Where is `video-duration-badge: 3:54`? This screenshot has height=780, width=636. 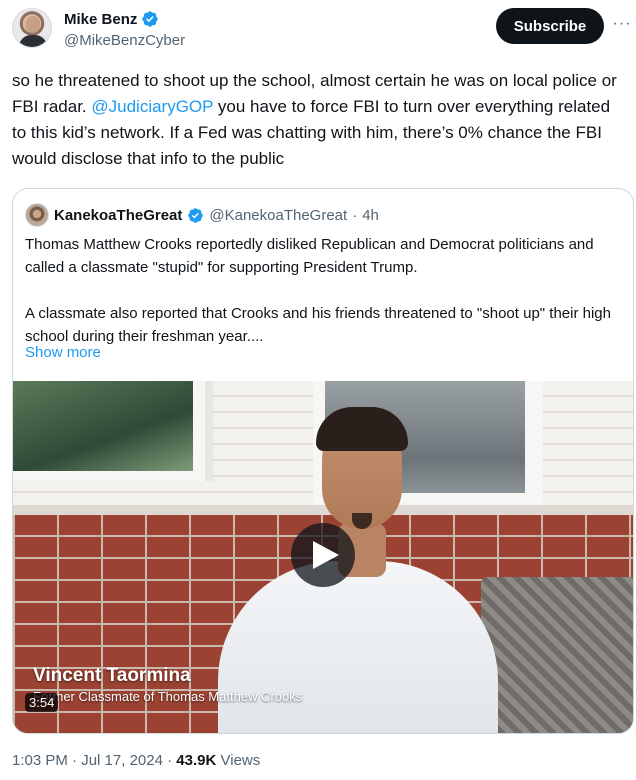
video-duration-badge: 3:54 is located at coordinates (42, 702).